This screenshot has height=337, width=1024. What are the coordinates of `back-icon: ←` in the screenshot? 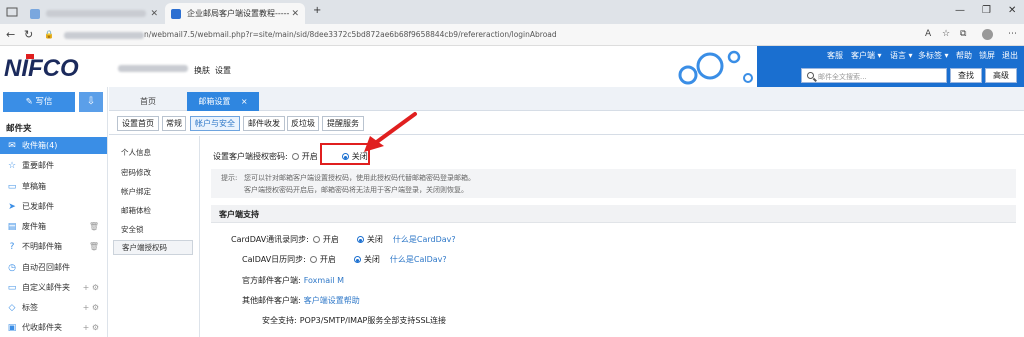 It's located at (10, 34).